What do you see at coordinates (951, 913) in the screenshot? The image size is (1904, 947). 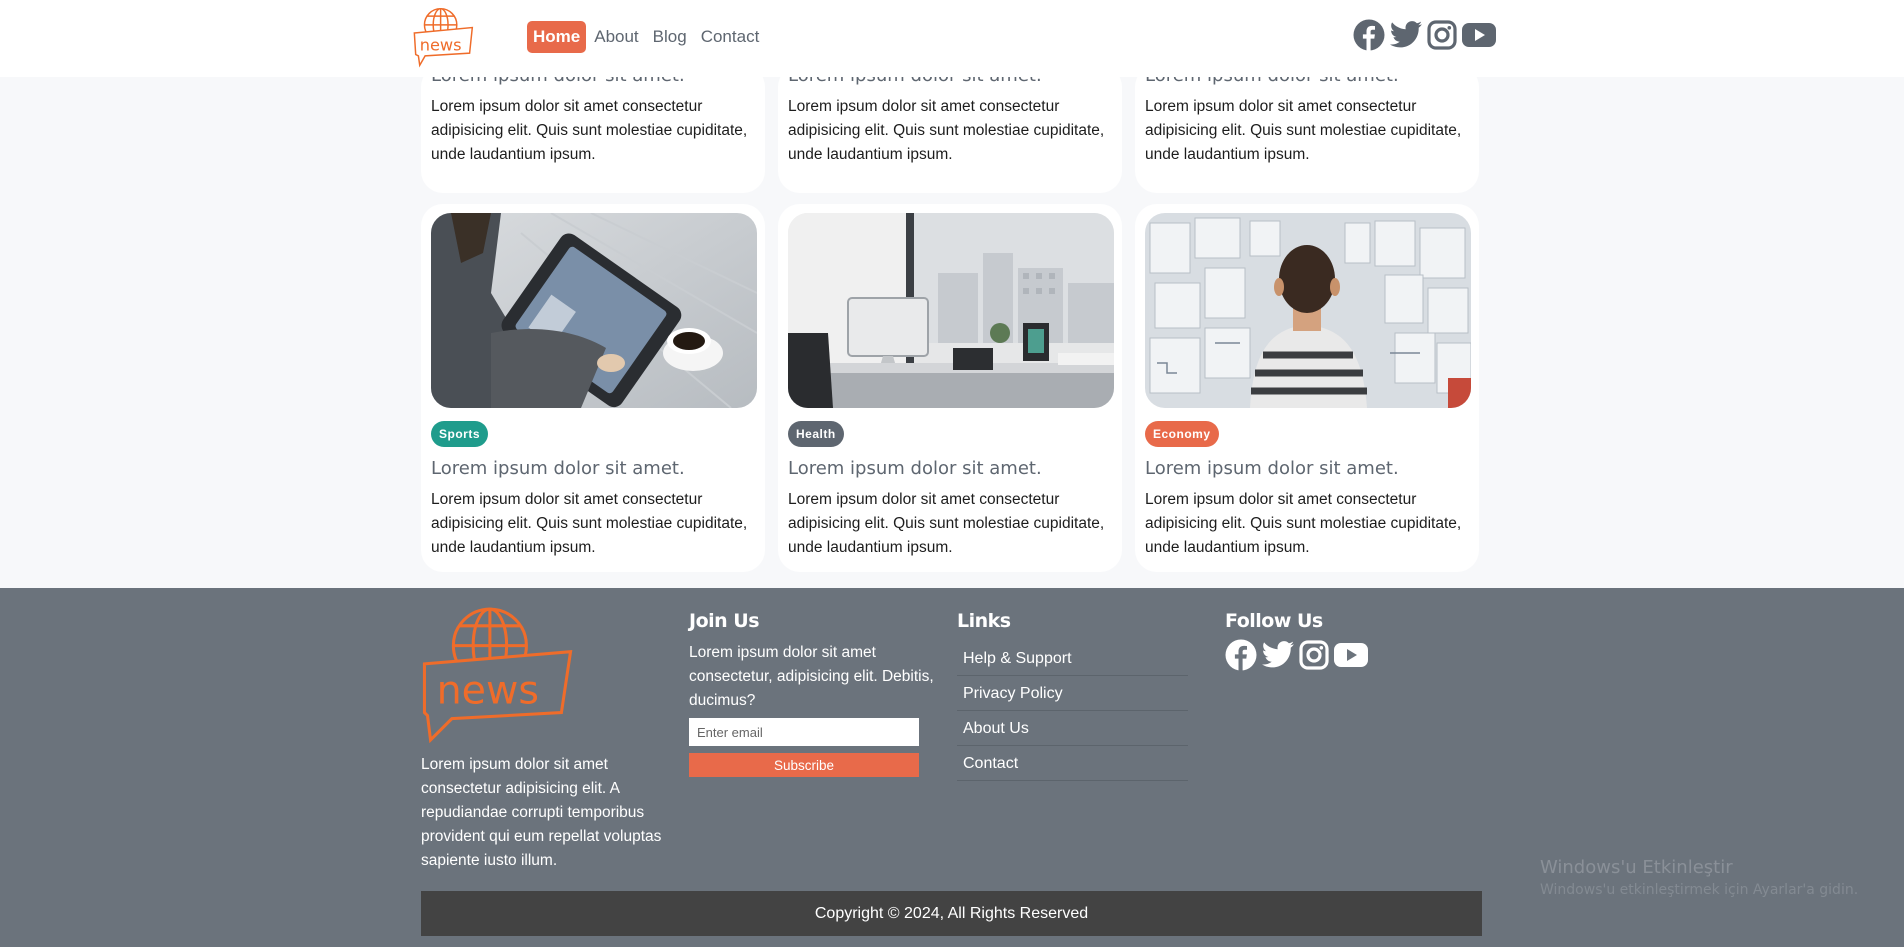 I see `copyright-bar: Copyright © 2024, All Rights Reserved` at bounding box center [951, 913].